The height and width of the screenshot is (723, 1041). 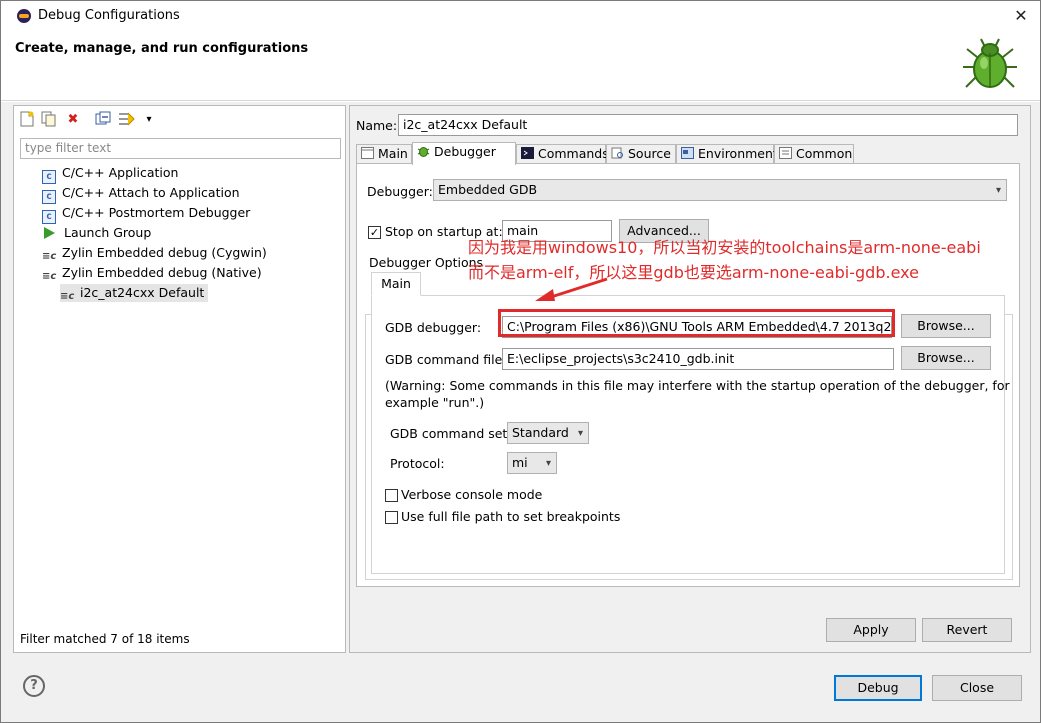 What do you see at coordinates (34, 686) in the screenshot?
I see `help-icon: ?` at bounding box center [34, 686].